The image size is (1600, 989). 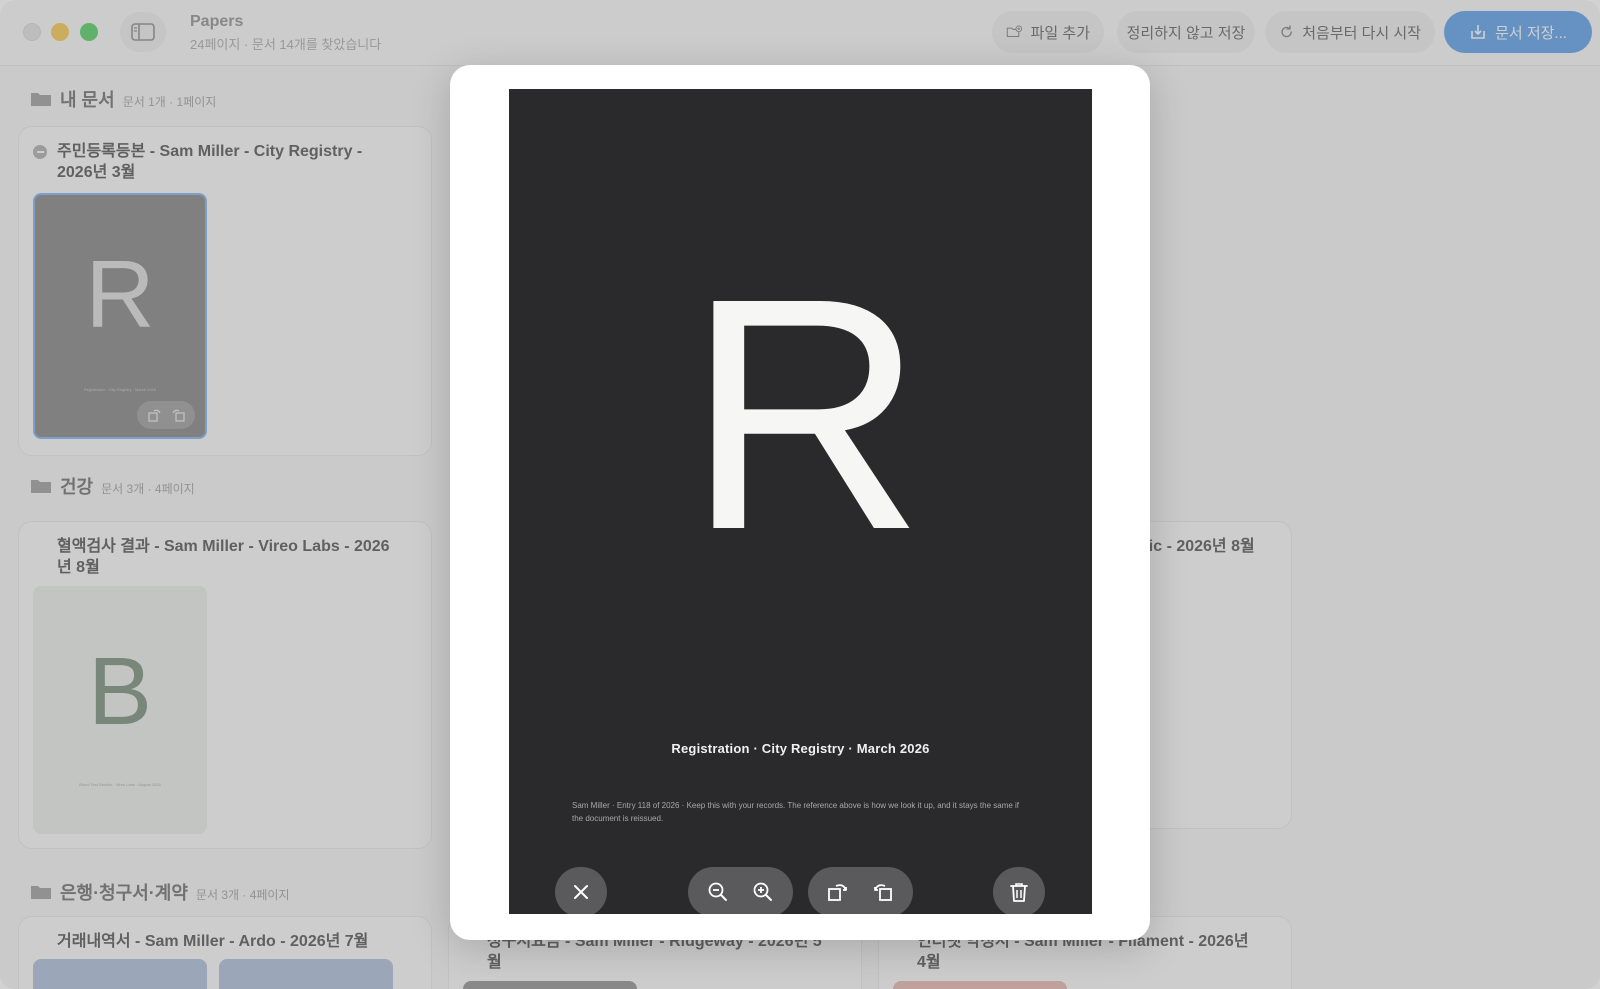 I want to click on trash-icon, so click(x=1019, y=892).